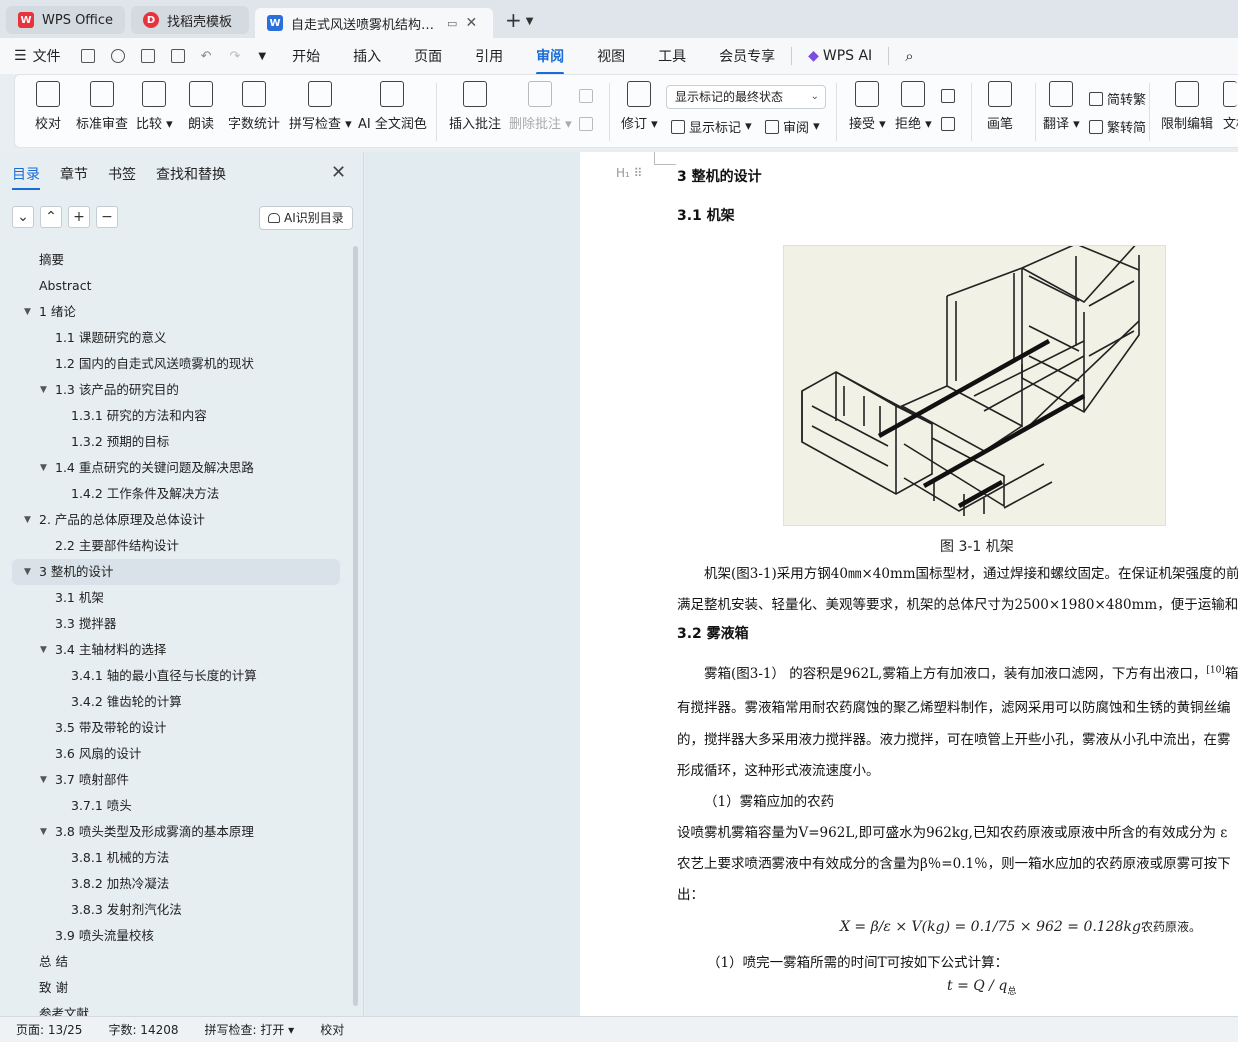 Image resolution: width=1238 pixels, height=1042 pixels. I want to click on print-icon, so click(147, 56).